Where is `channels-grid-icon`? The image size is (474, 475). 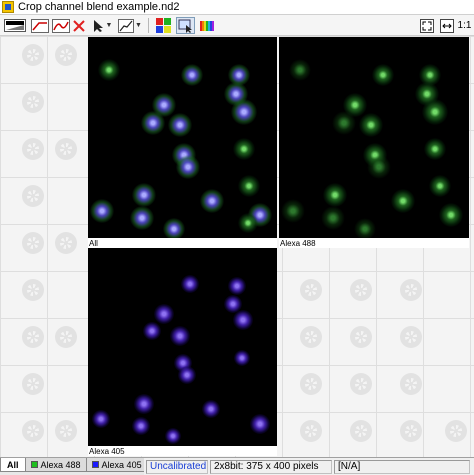
channels-grid-icon is located at coordinates (164, 25).